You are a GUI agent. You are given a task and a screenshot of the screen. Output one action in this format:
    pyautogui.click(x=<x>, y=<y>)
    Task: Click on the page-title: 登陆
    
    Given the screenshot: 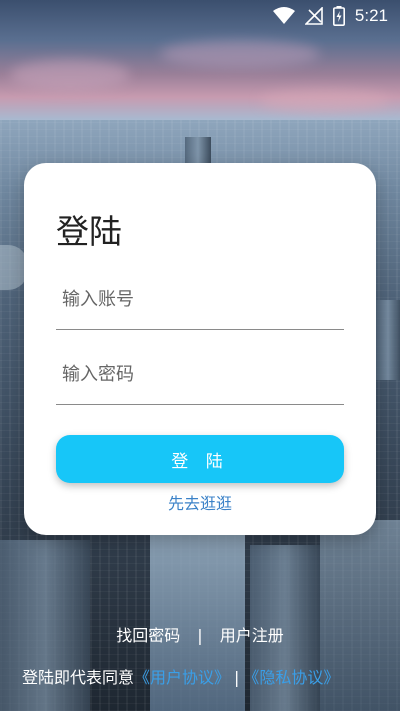 What is the action you would take?
    pyautogui.click(x=89, y=231)
    